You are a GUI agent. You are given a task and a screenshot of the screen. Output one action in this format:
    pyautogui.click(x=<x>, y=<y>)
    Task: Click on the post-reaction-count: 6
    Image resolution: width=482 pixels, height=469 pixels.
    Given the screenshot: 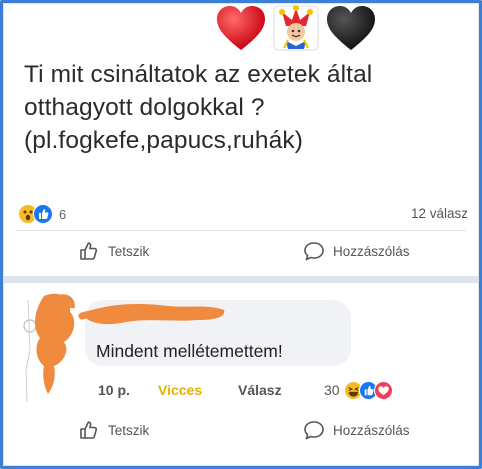 What is the action you would take?
    pyautogui.click(x=63, y=214)
    